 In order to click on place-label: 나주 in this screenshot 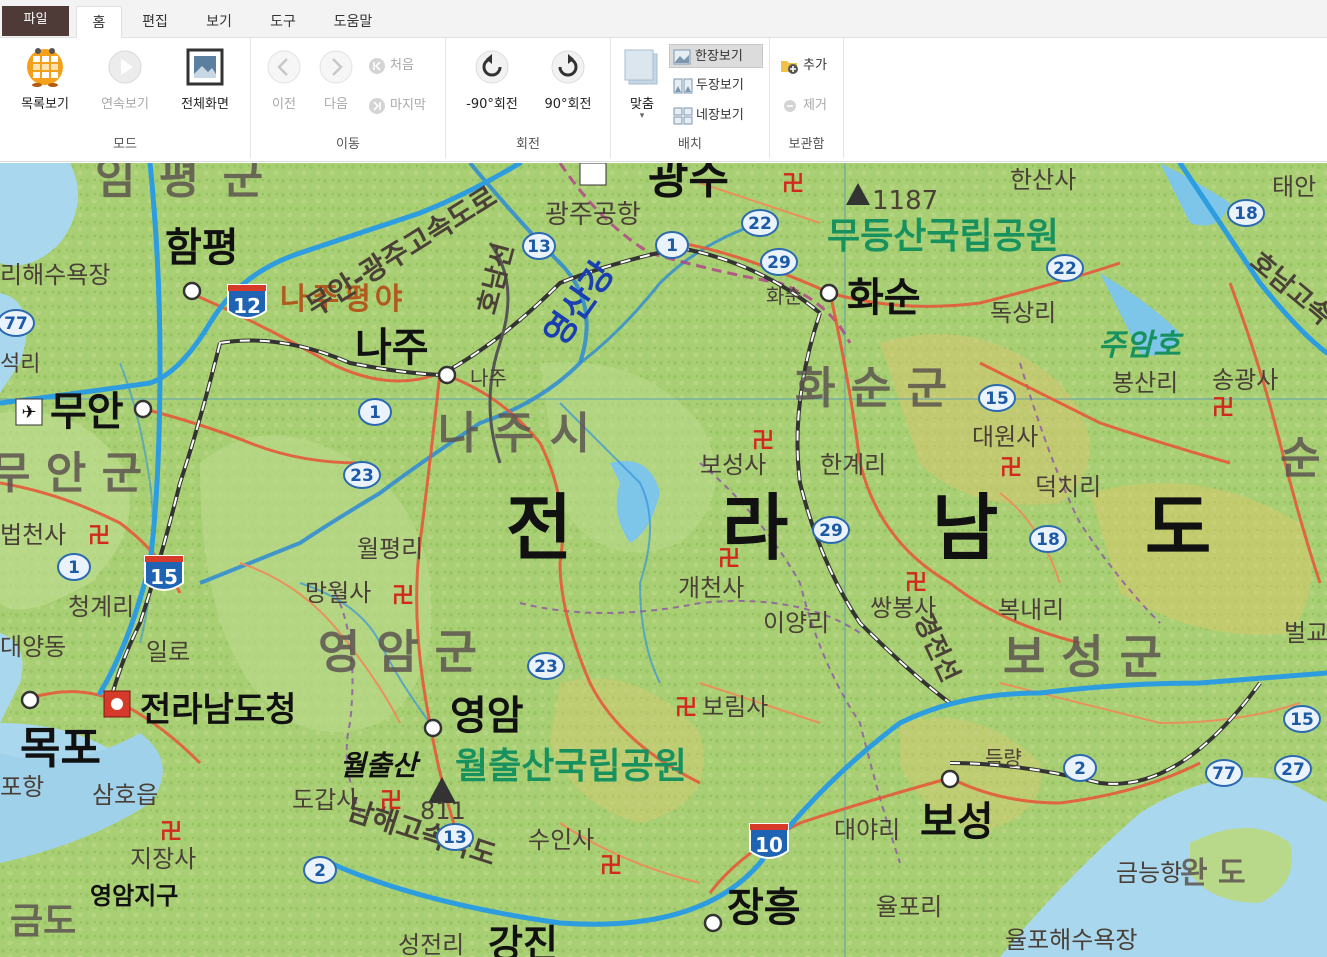, I will do `click(488, 378)`.